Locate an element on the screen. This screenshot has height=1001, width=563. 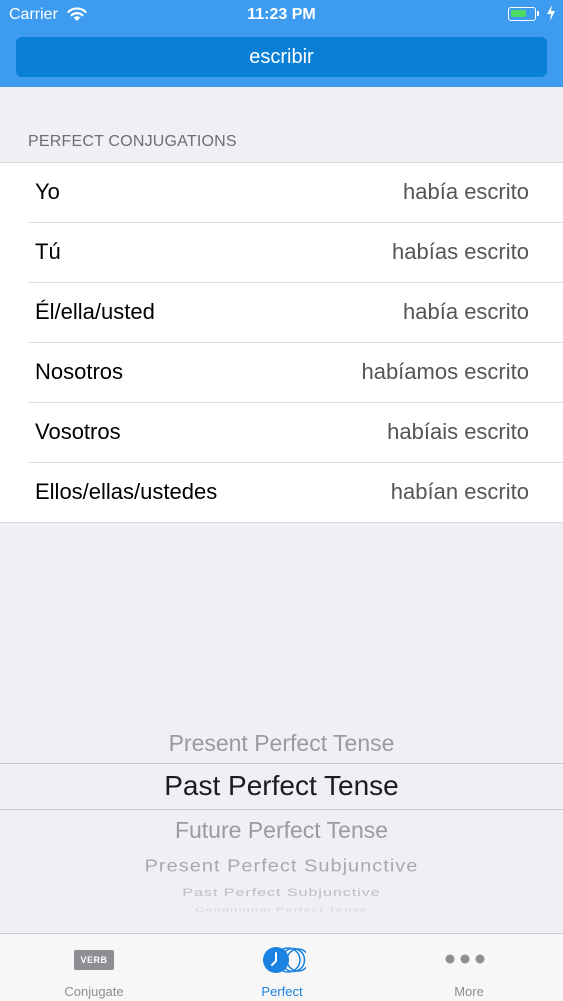
verb-icon: VERB is located at coordinates (94, 960).